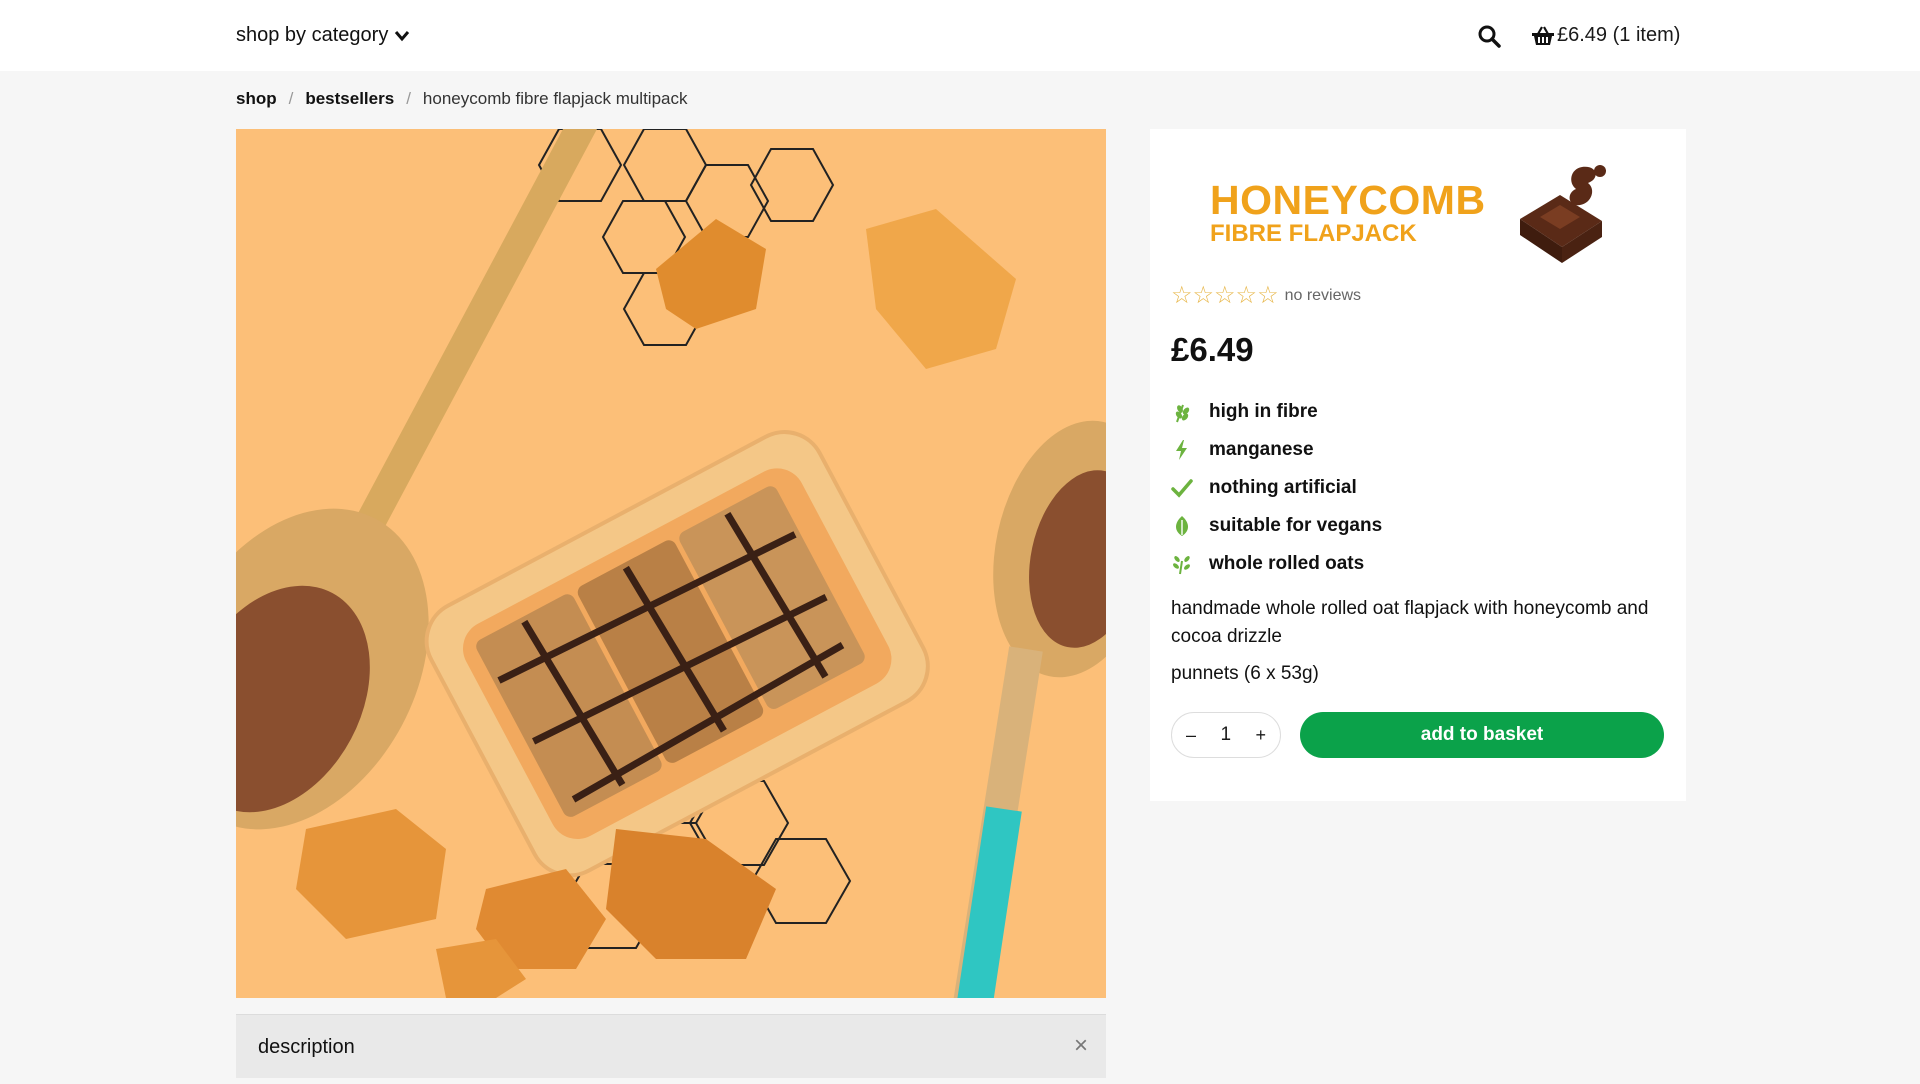 The image size is (1920, 1084). I want to click on quantity-stepper: – 1 +, so click(1226, 735).